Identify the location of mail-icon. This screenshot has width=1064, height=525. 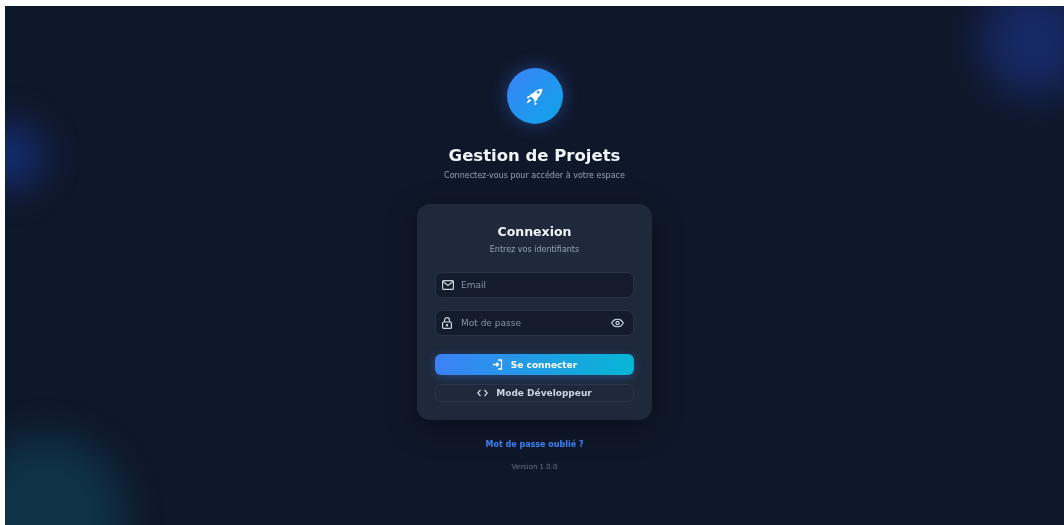
(448, 285).